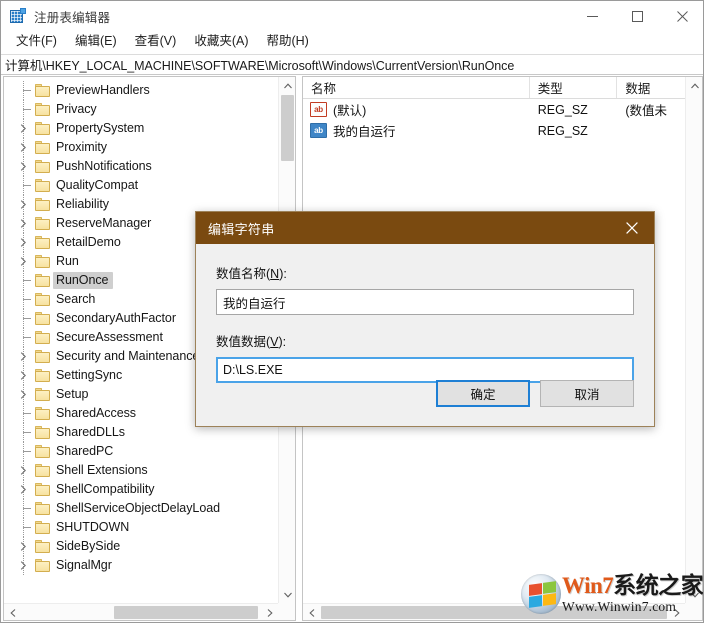  I want to click on registry-editor-icon, so click(18, 16).